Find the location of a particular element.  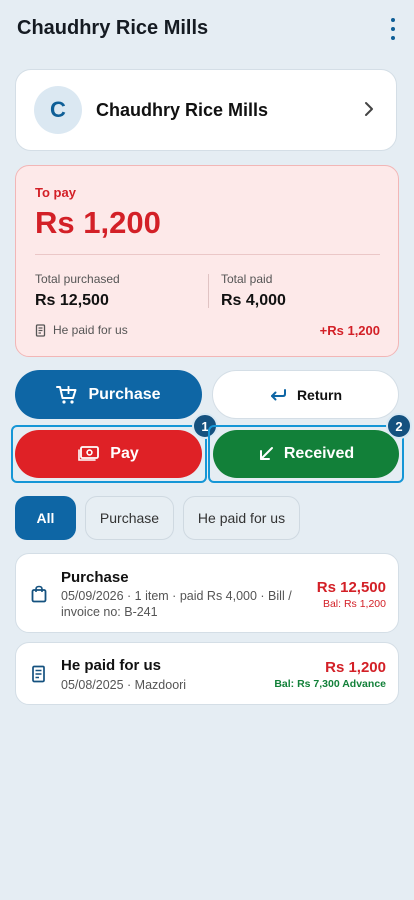

transaction-amount: Rs 12,500 is located at coordinates (351, 587).